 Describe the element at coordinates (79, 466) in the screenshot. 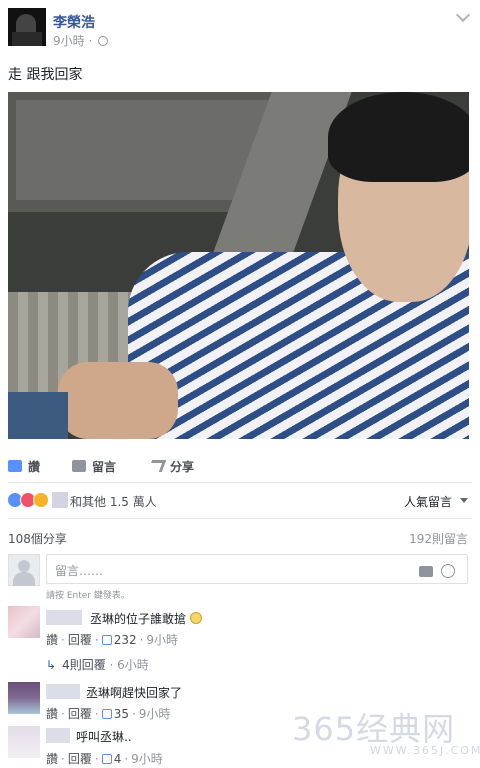

I see `comment-icon` at that location.